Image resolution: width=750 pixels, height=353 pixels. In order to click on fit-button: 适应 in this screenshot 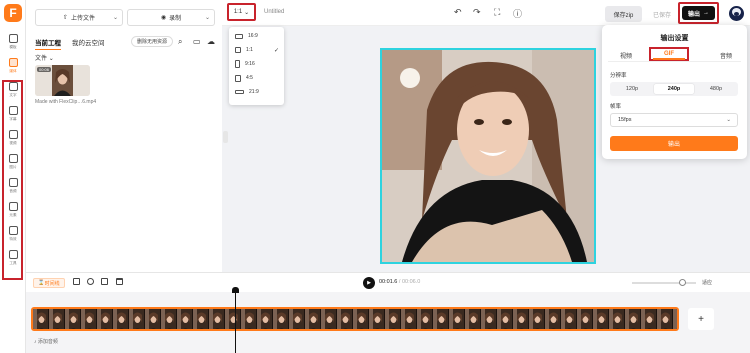, I will do `click(707, 282)`.